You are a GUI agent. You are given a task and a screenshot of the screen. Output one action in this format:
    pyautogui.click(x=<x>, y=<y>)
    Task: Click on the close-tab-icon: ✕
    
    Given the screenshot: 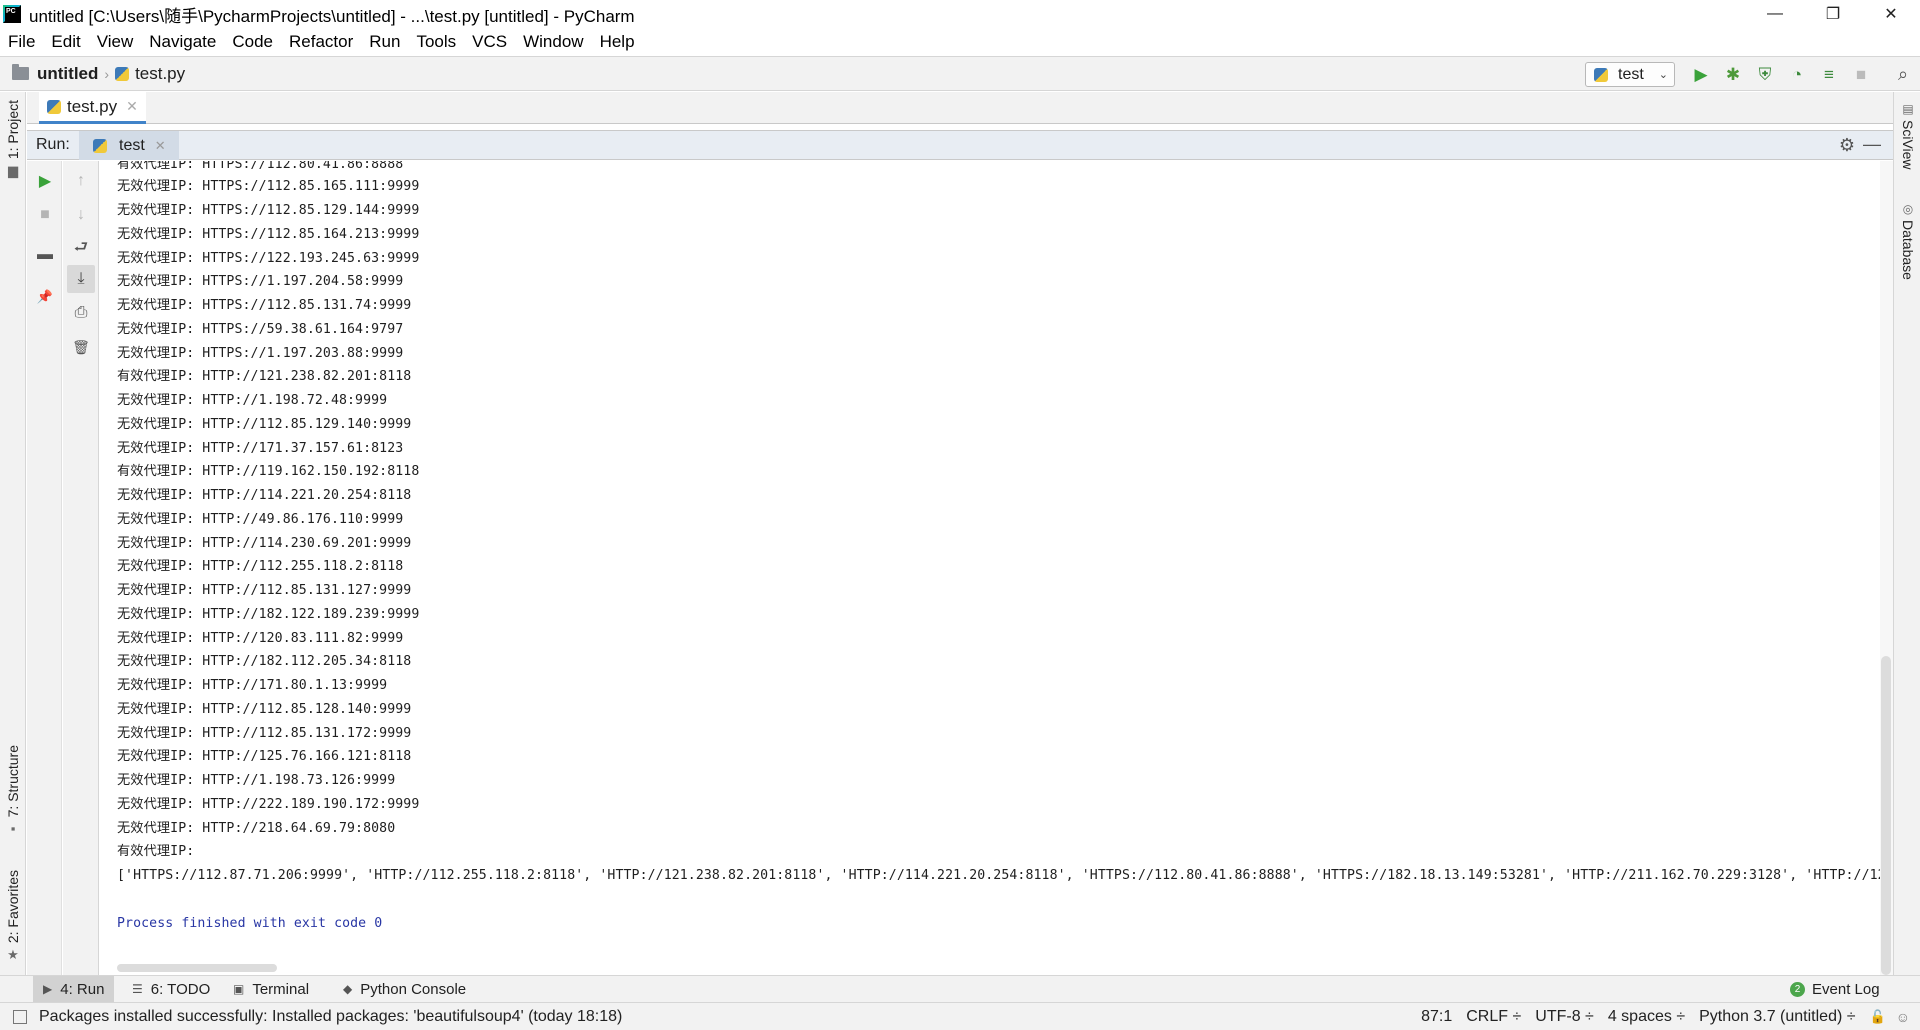 What is the action you would take?
    pyautogui.click(x=132, y=106)
    